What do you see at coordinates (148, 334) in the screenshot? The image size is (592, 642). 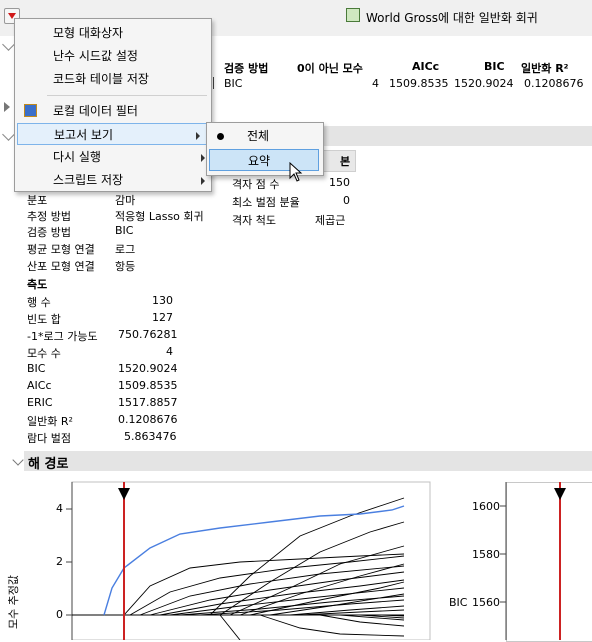 I see `measure-value: 750.76281` at bounding box center [148, 334].